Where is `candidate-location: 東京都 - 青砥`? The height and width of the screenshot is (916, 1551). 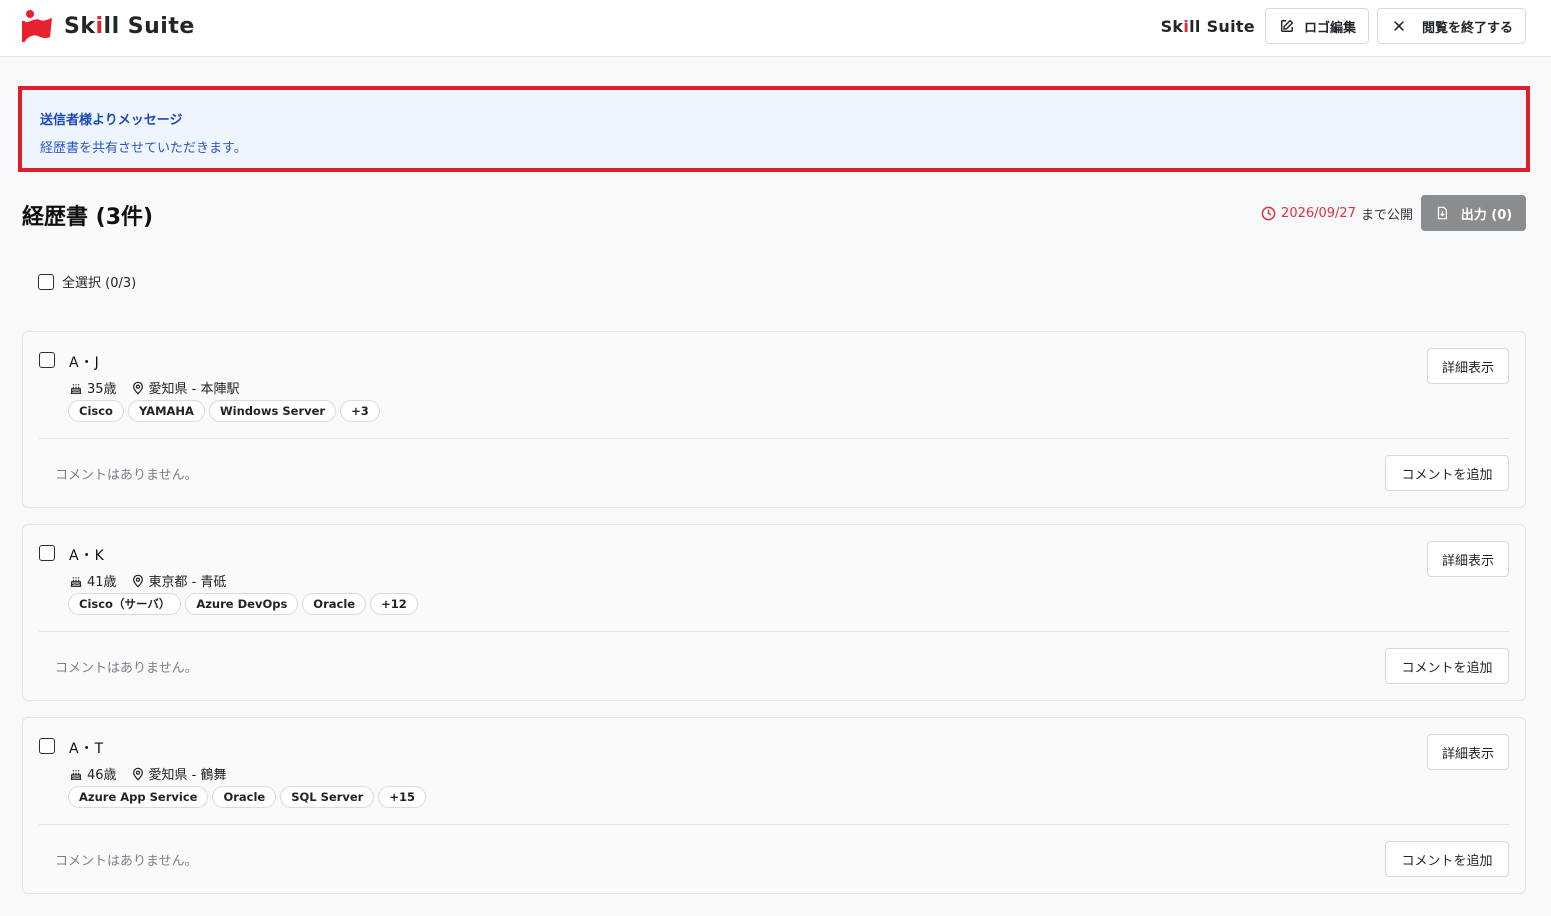 candidate-location: 東京都 - 青砥 is located at coordinates (187, 582).